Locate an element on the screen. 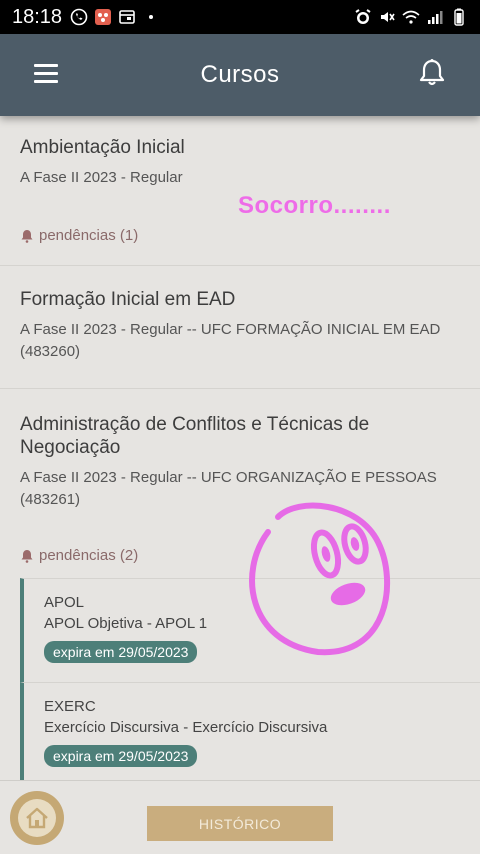  alarm-icon is located at coordinates (363, 17).